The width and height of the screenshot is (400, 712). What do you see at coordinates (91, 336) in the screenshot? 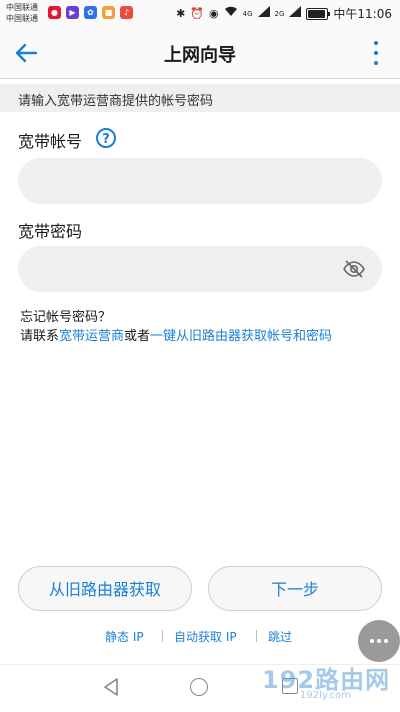
I see `contact-isp-link: 宽带运营商` at bounding box center [91, 336].